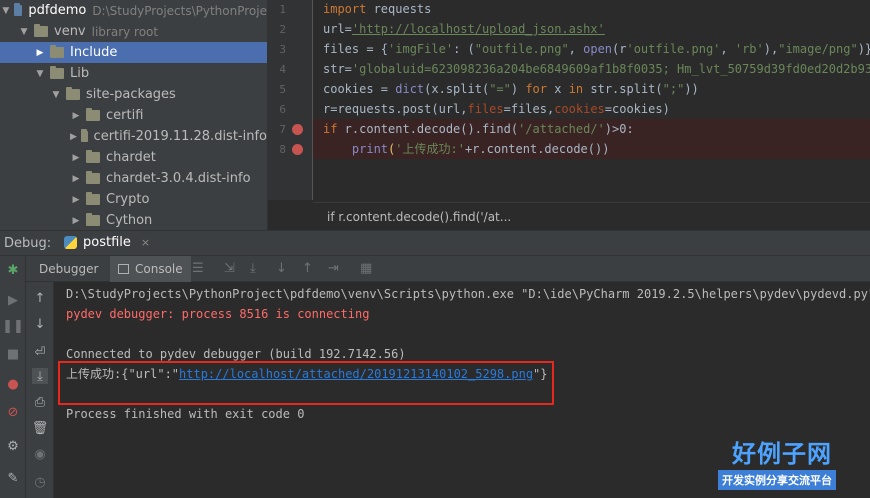 The image size is (870, 498). I want to click on evaluate-icon: ▦, so click(366, 268).